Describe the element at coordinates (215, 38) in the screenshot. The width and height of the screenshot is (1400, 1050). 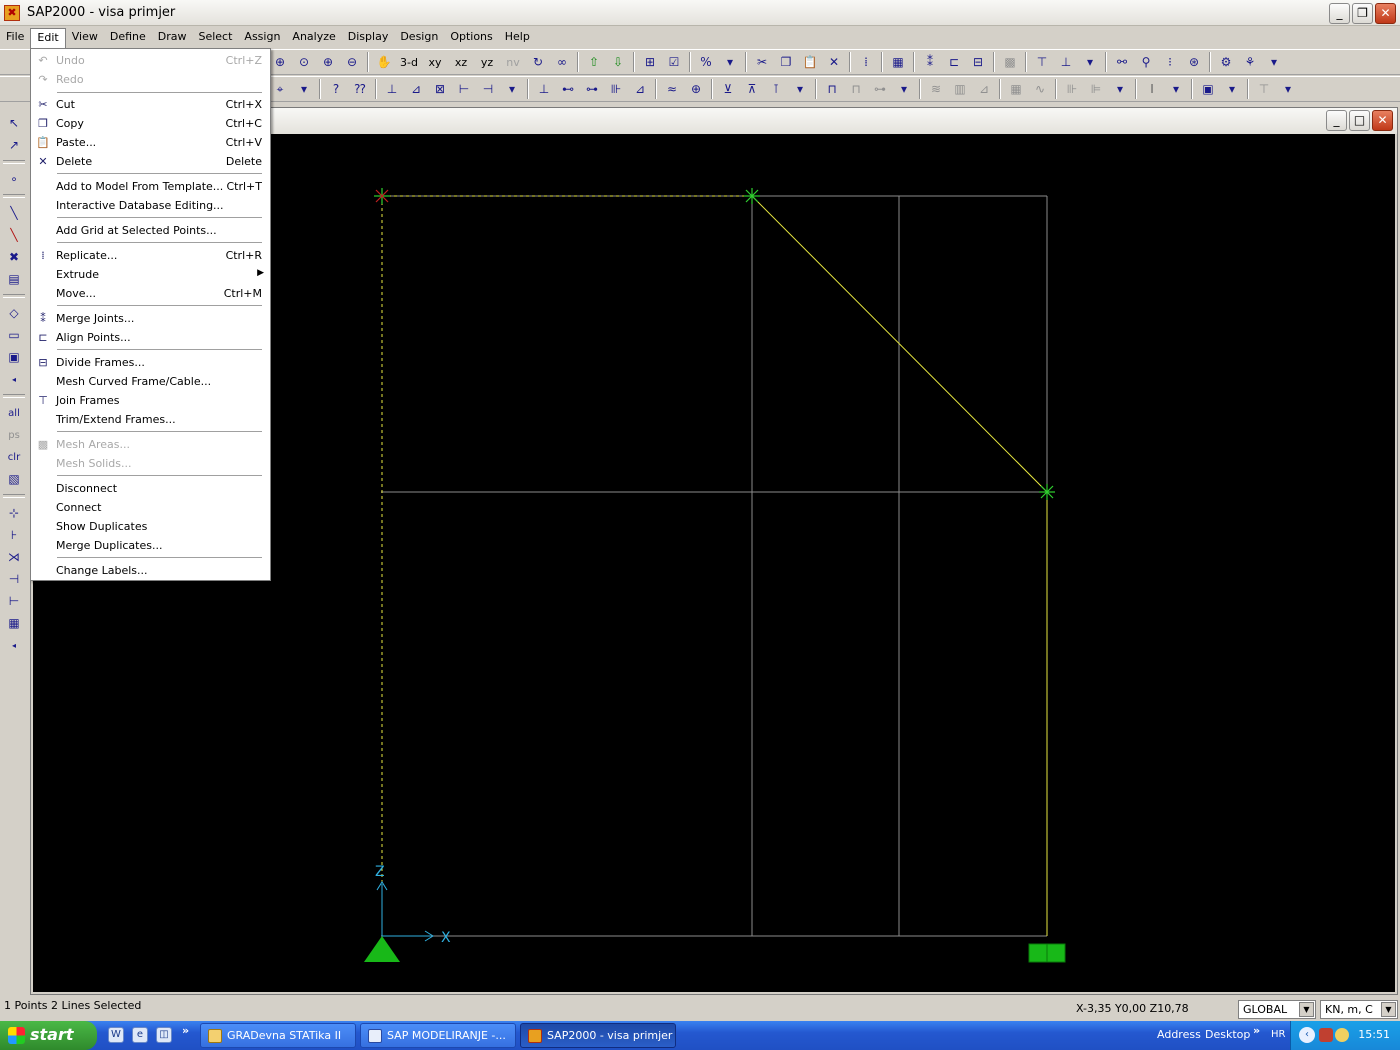
I see `menu-select: Select` at that location.